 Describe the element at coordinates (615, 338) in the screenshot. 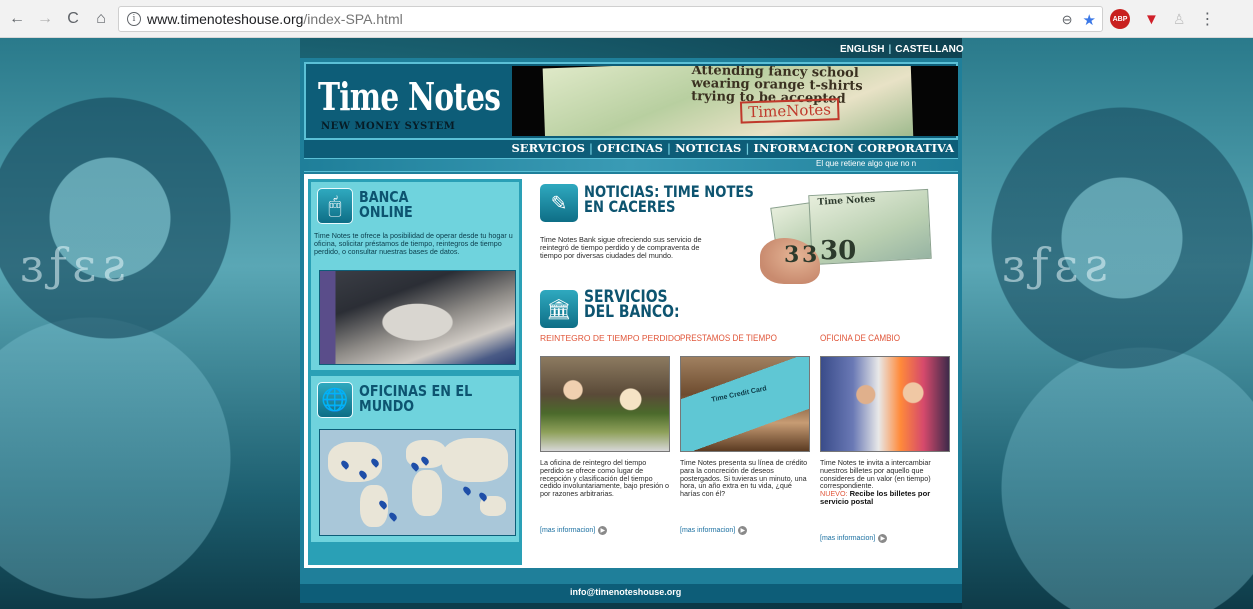

I see `service-head-reintegro: REINTEGRO DE TIEMPO PERDIDO` at that location.